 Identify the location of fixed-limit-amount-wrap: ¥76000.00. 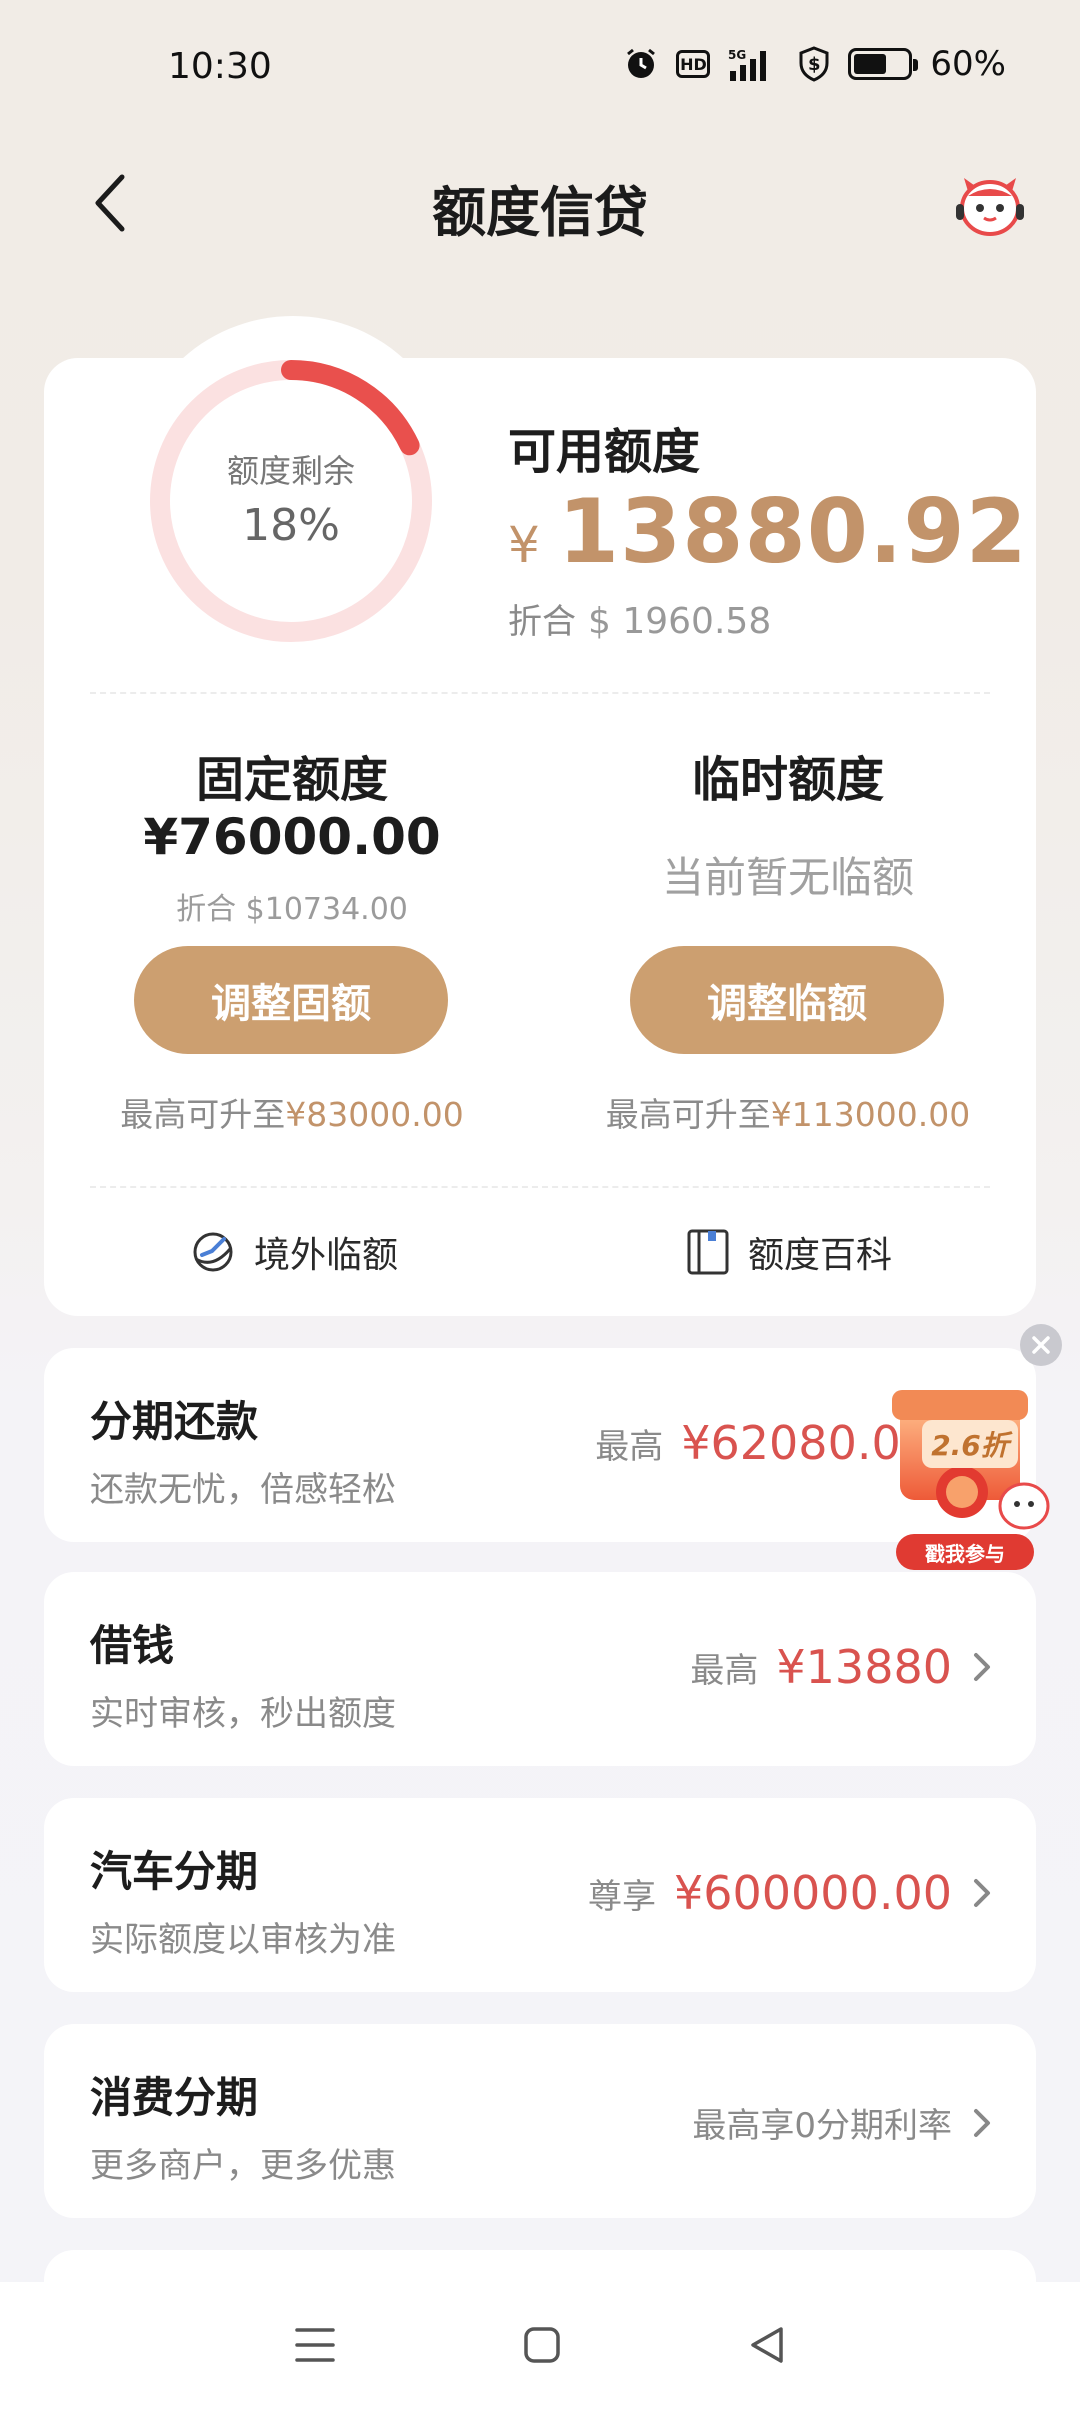
(292, 837).